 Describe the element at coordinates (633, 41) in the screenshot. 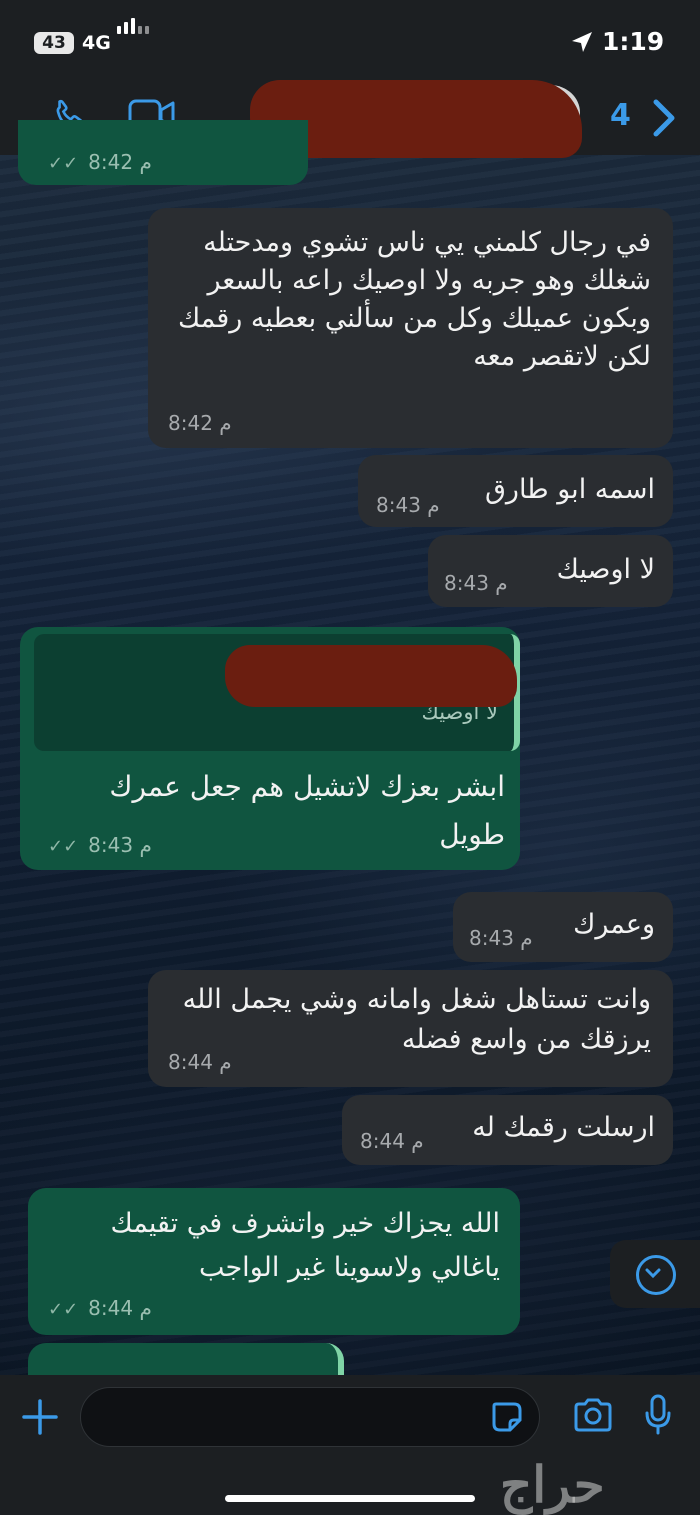

I see `status-time: 1:19` at that location.